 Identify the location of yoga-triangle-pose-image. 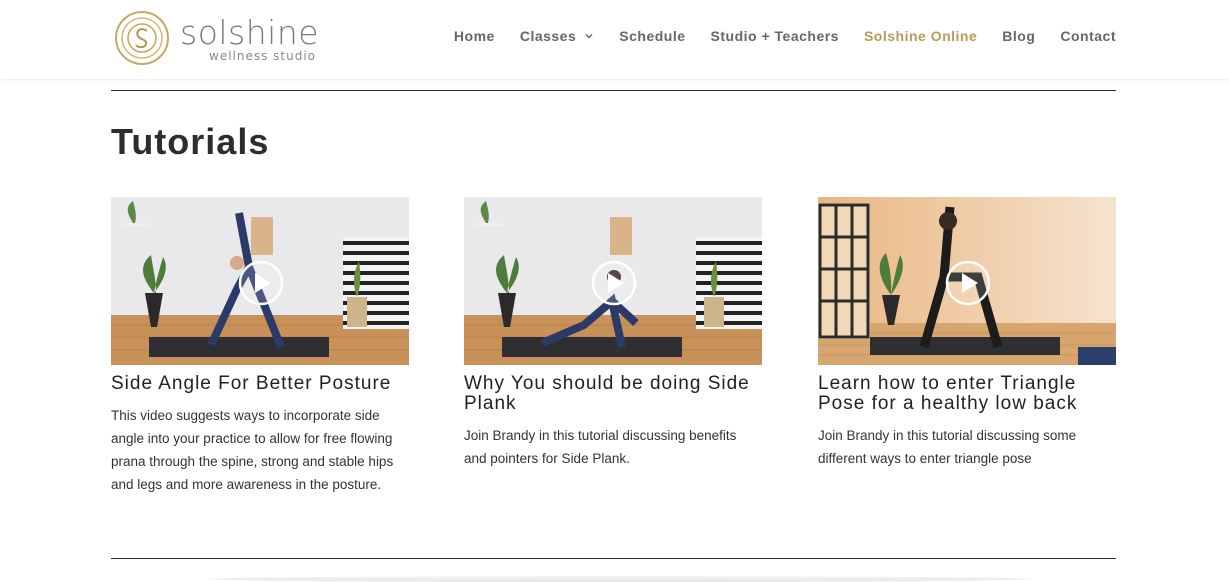
(967, 281).